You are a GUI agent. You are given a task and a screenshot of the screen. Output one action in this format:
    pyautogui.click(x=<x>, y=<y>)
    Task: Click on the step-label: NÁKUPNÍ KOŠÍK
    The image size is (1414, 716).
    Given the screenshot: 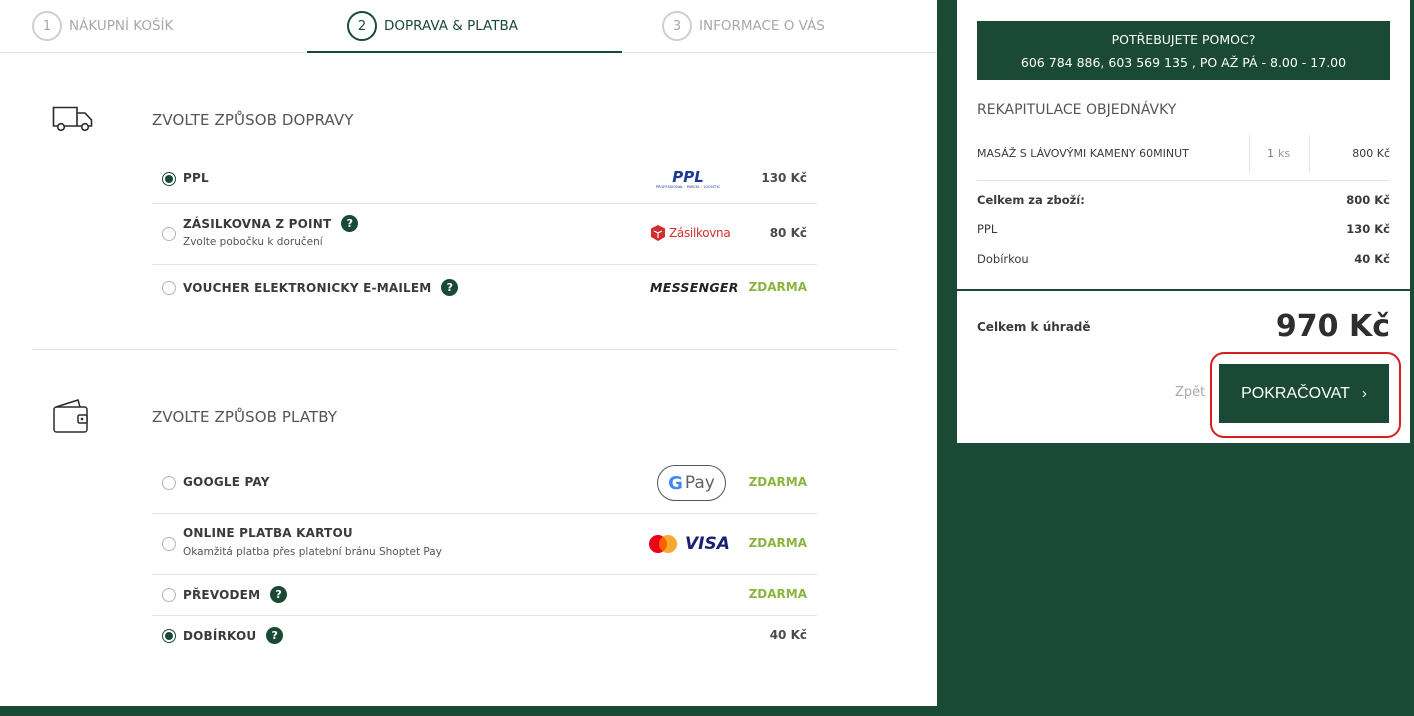 What is the action you would take?
    pyautogui.click(x=121, y=26)
    